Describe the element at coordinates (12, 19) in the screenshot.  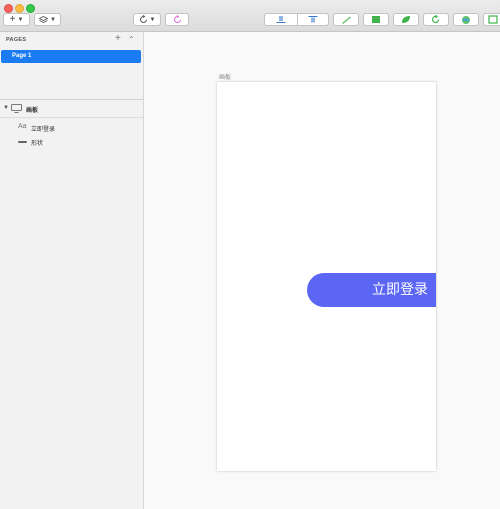
I see `plus-icon: +` at that location.